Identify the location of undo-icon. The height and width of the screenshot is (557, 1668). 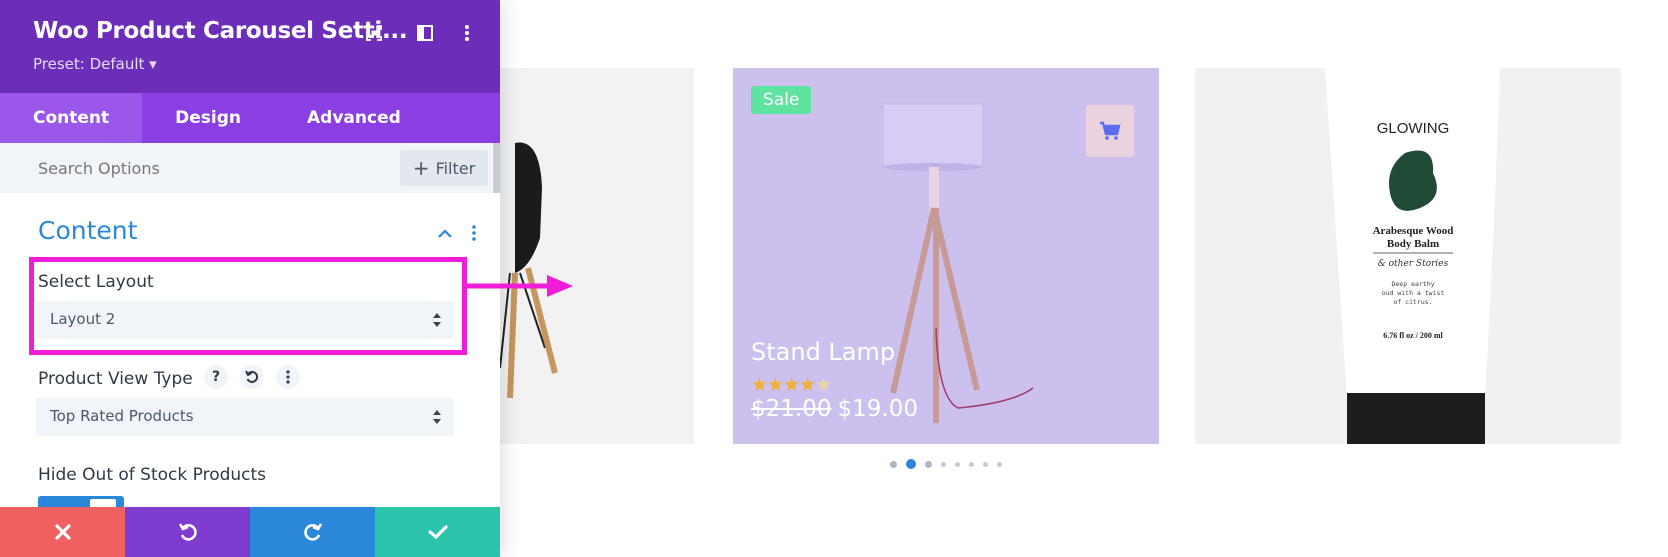
(187, 532).